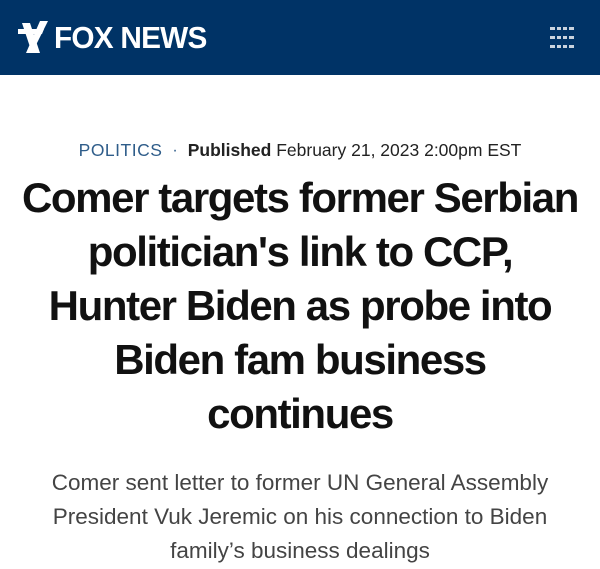 This screenshot has width=600, height=569. What do you see at coordinates (399, 150) in the screenshot?
I see `published-date: February 21, 2023 2:00pm EST` at bounding box center [399, 150].